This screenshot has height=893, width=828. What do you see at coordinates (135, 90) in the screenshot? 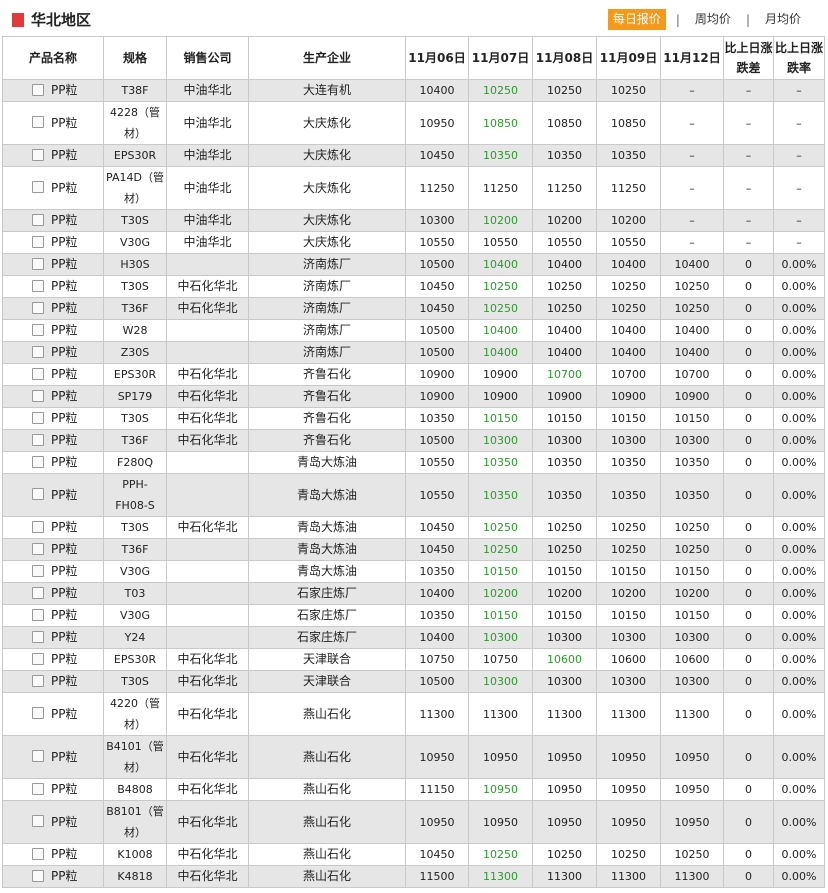
I see `cell-spec: T38F` at bounding box center [135, 90].